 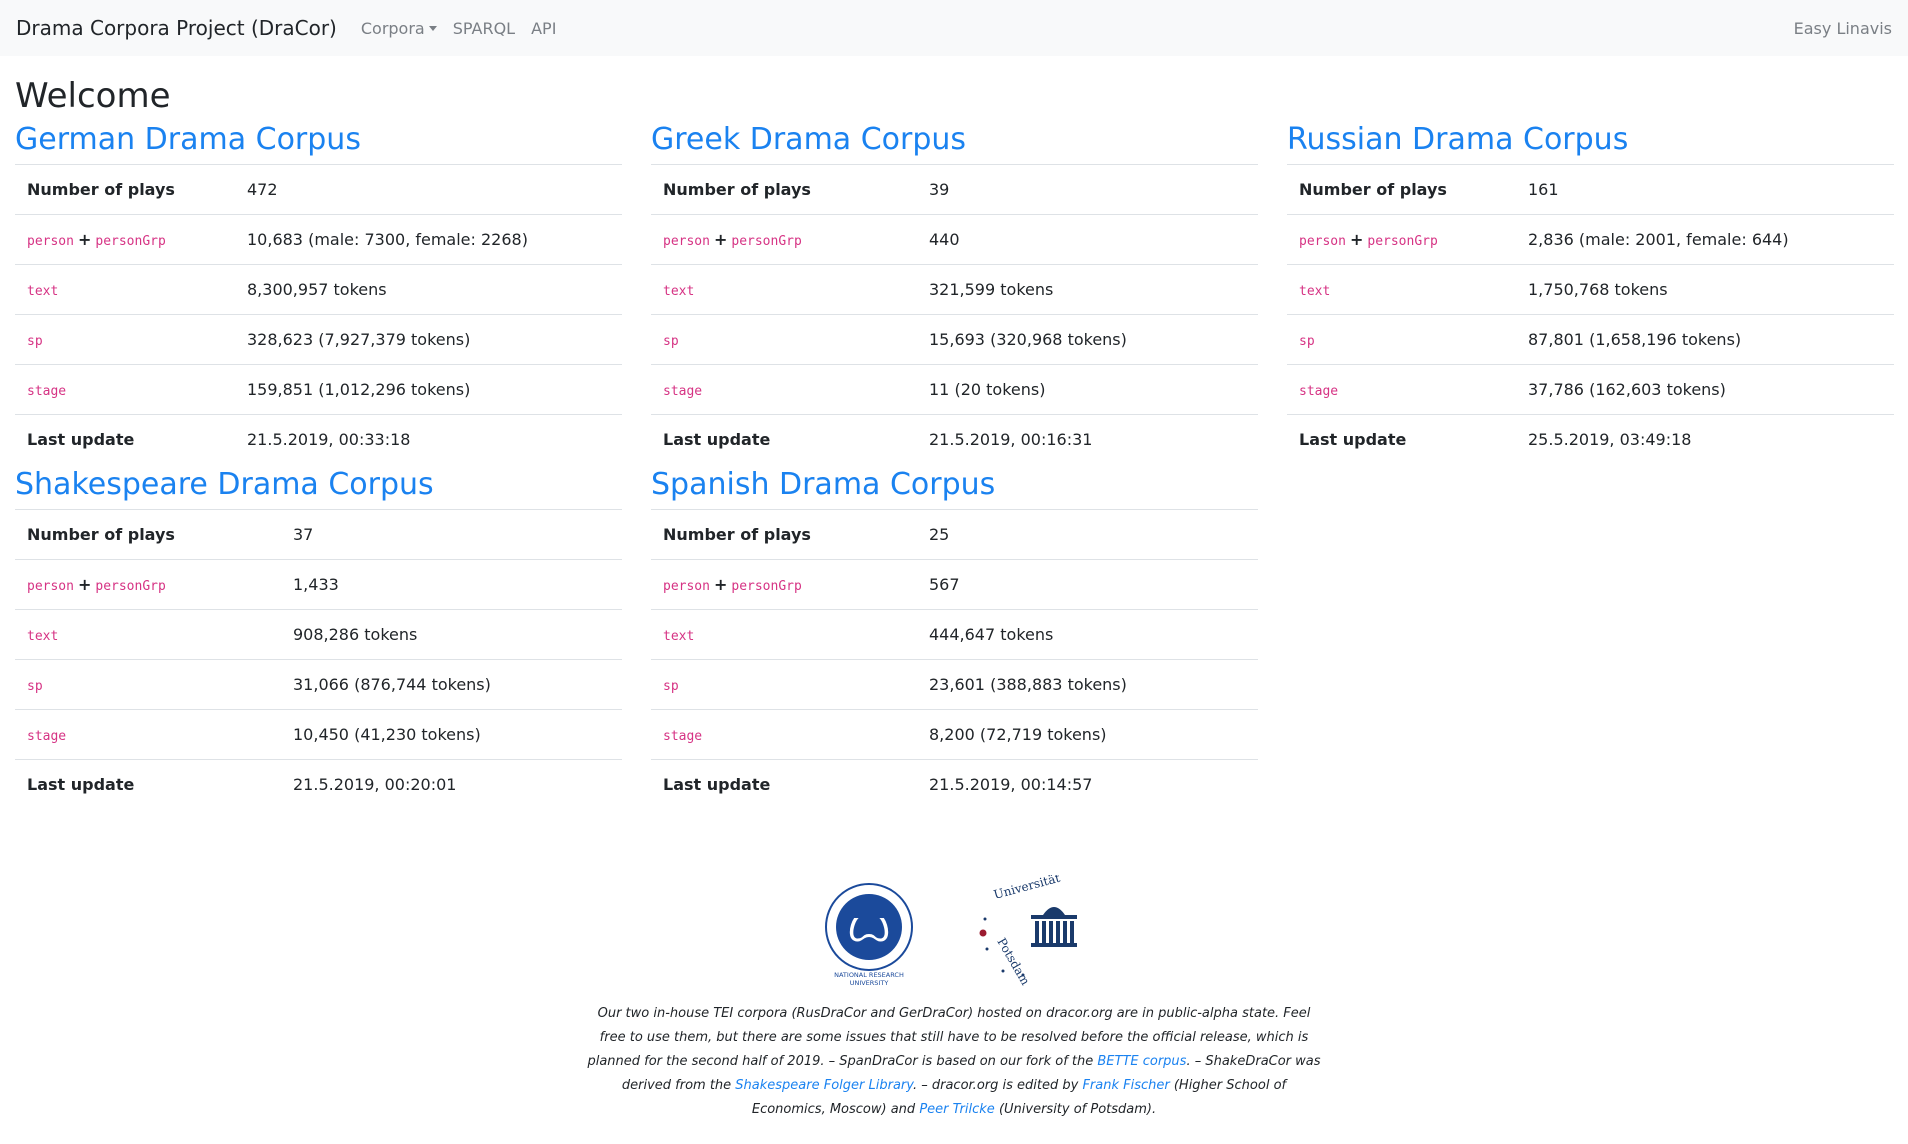 What do you see at coordinates (954, 584) in the screenshot?
I see `table-row: person + personGrp 567` at bounding box center [954, 584].